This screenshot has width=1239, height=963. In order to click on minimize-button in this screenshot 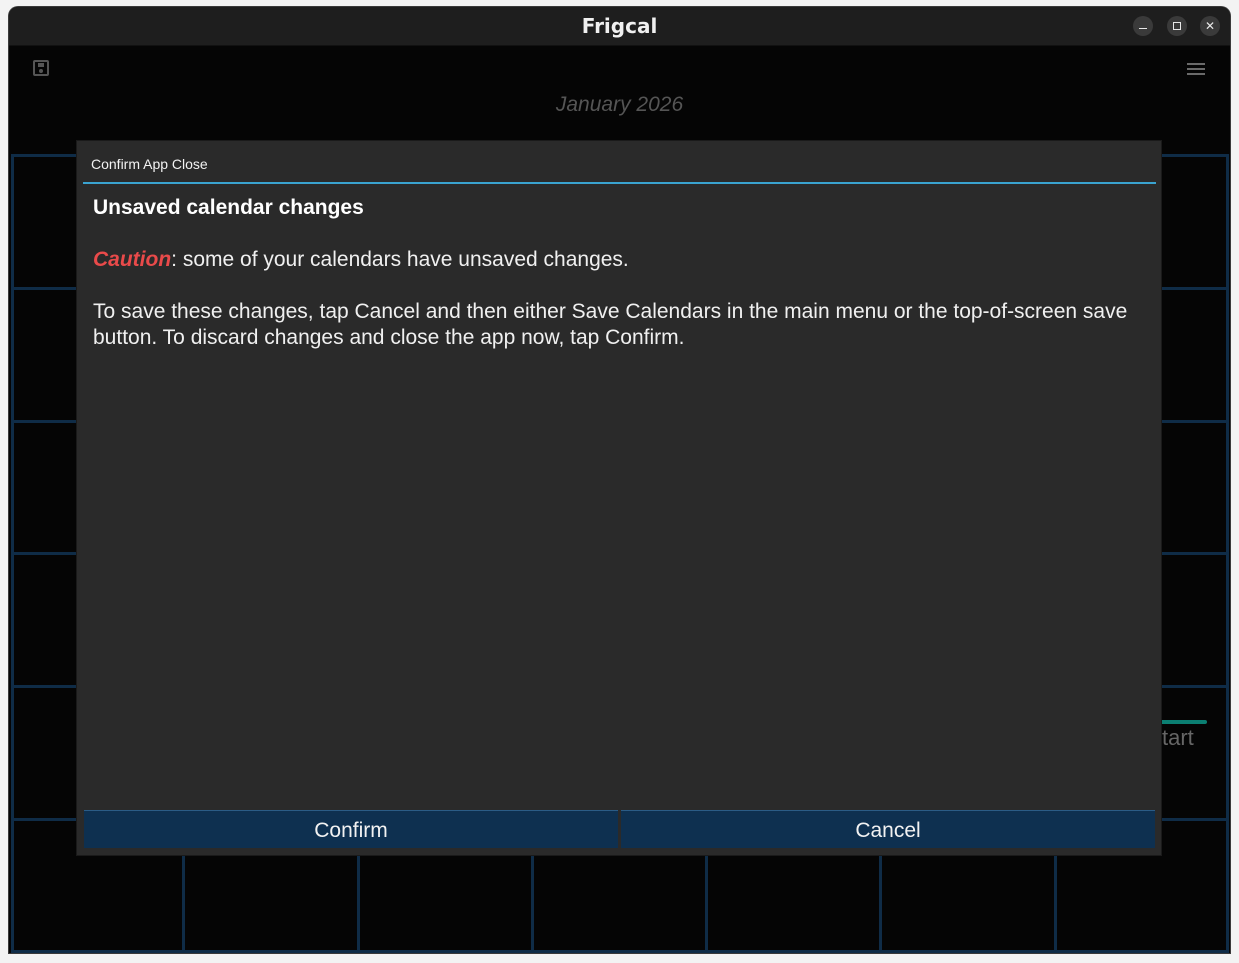, I will do `click(1143, 26)`.